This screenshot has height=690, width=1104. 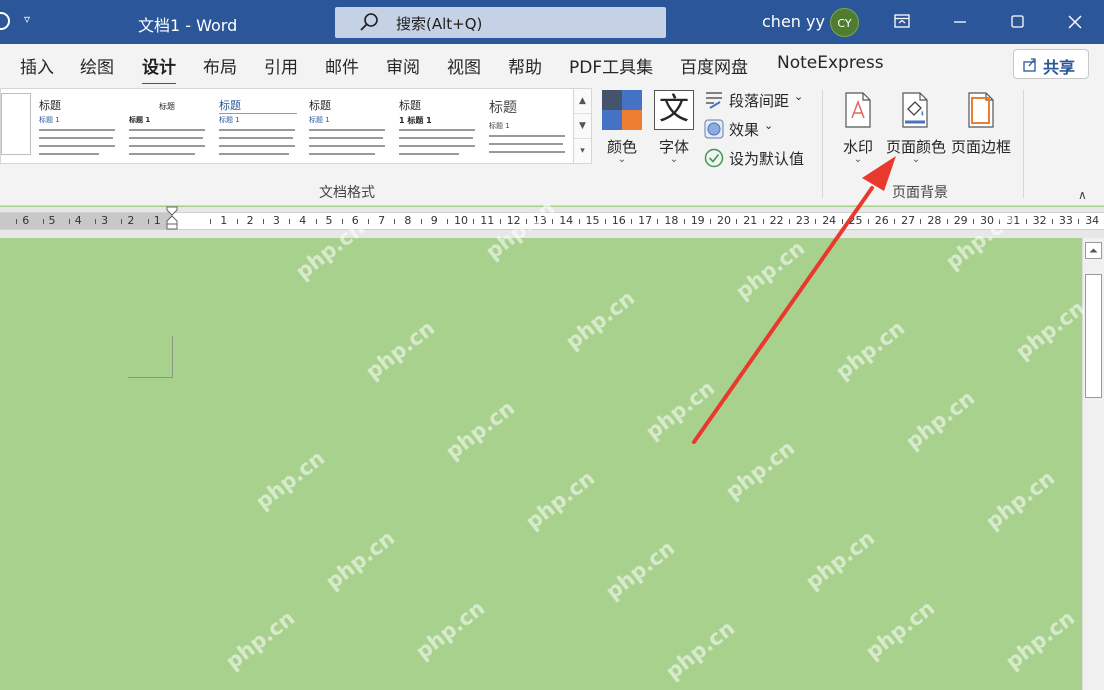 What do you see at coordinates (793, 21) in the screenshot?
I see `user-name: chen yy` at bounding box center [793, 21].